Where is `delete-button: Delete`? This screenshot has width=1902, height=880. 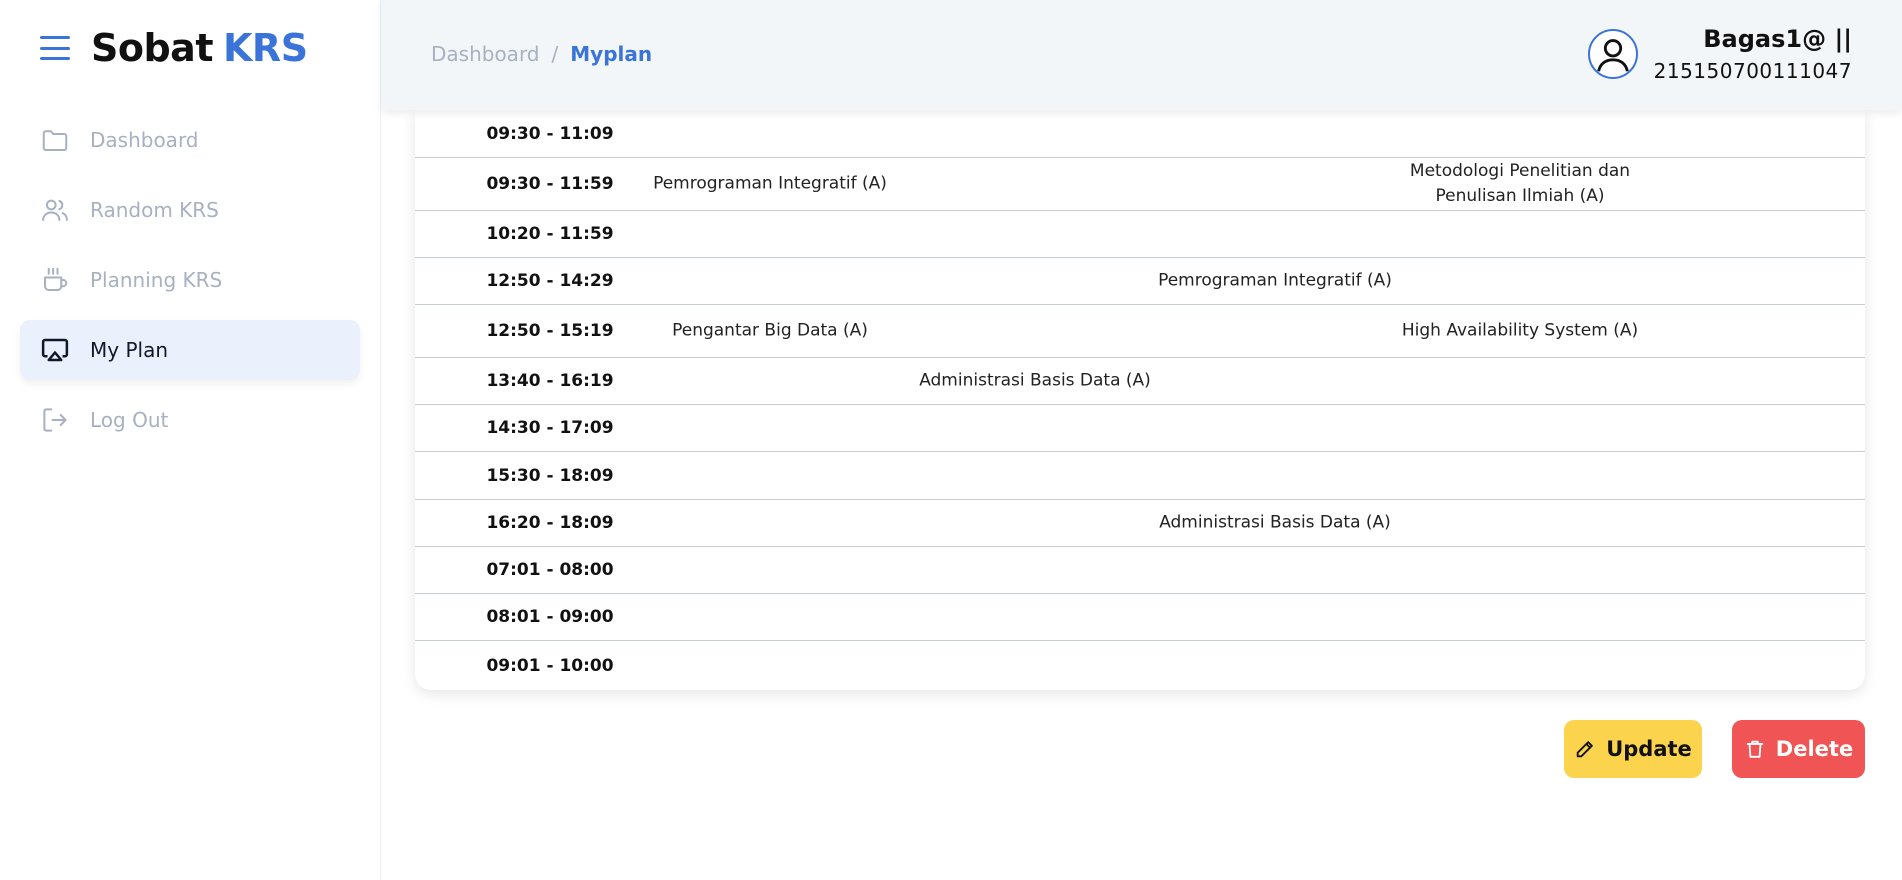 delete-button: Delete is located at coordinates (1798, 749).